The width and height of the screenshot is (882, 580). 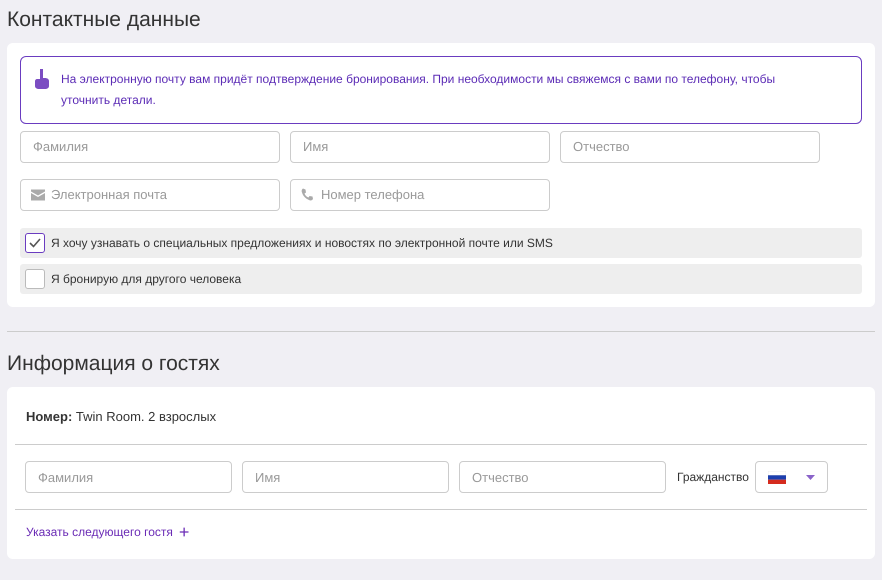 I want to click on flag-icon, so click(x=777, y=477).